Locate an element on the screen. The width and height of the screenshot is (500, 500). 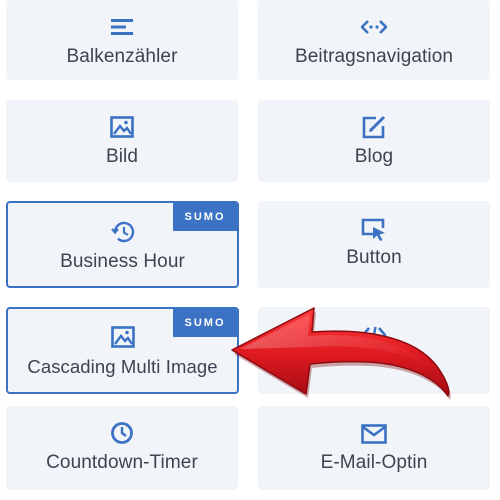
module-tile-code is located at coordinates (374, 350).